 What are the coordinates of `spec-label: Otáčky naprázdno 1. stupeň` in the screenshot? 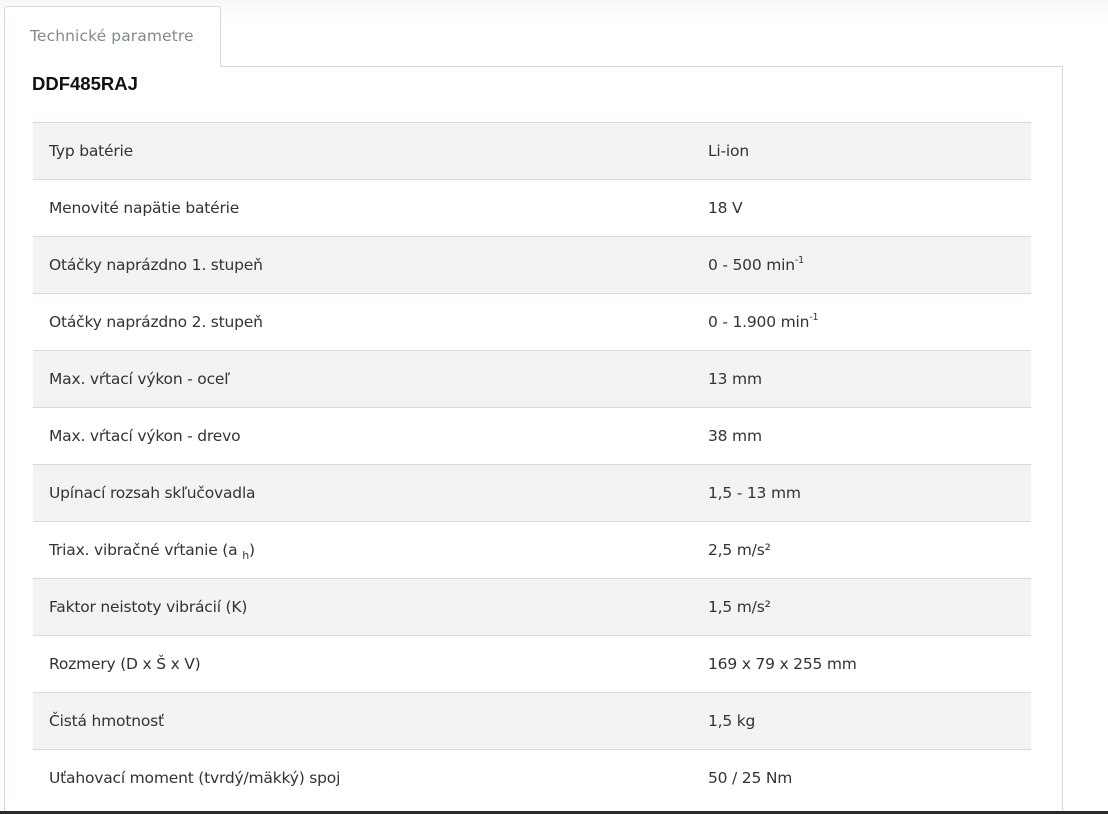 It's located at (156, 265).